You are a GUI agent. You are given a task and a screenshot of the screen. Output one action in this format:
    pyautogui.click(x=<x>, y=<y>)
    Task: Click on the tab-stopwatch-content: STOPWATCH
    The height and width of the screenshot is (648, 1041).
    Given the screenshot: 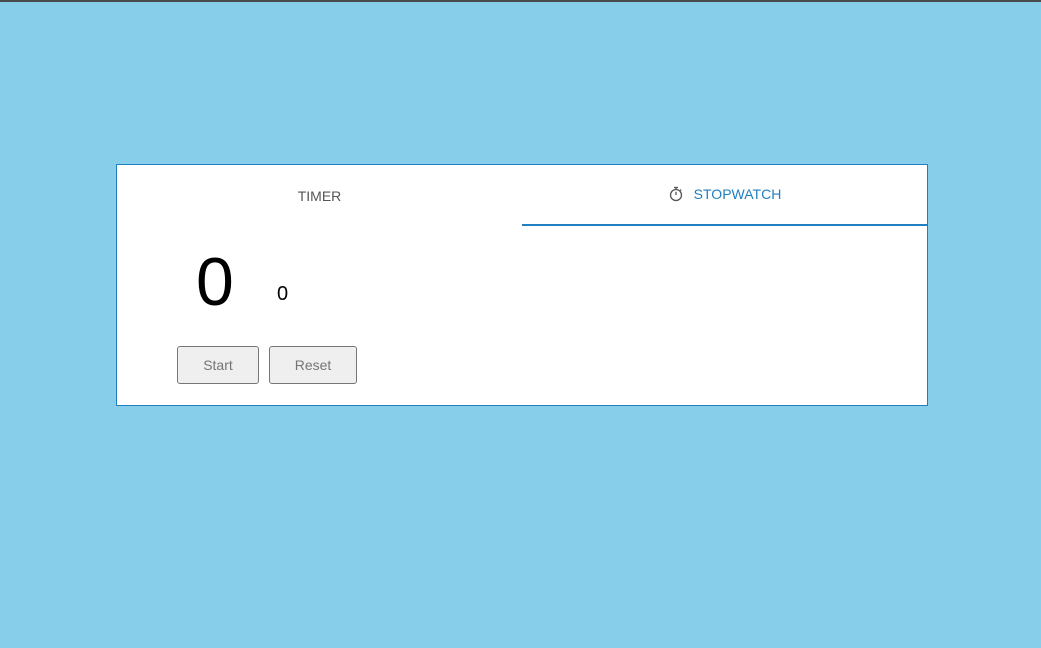 What is the action you would take?
    pyautogui.click(x=725, y=193)
    